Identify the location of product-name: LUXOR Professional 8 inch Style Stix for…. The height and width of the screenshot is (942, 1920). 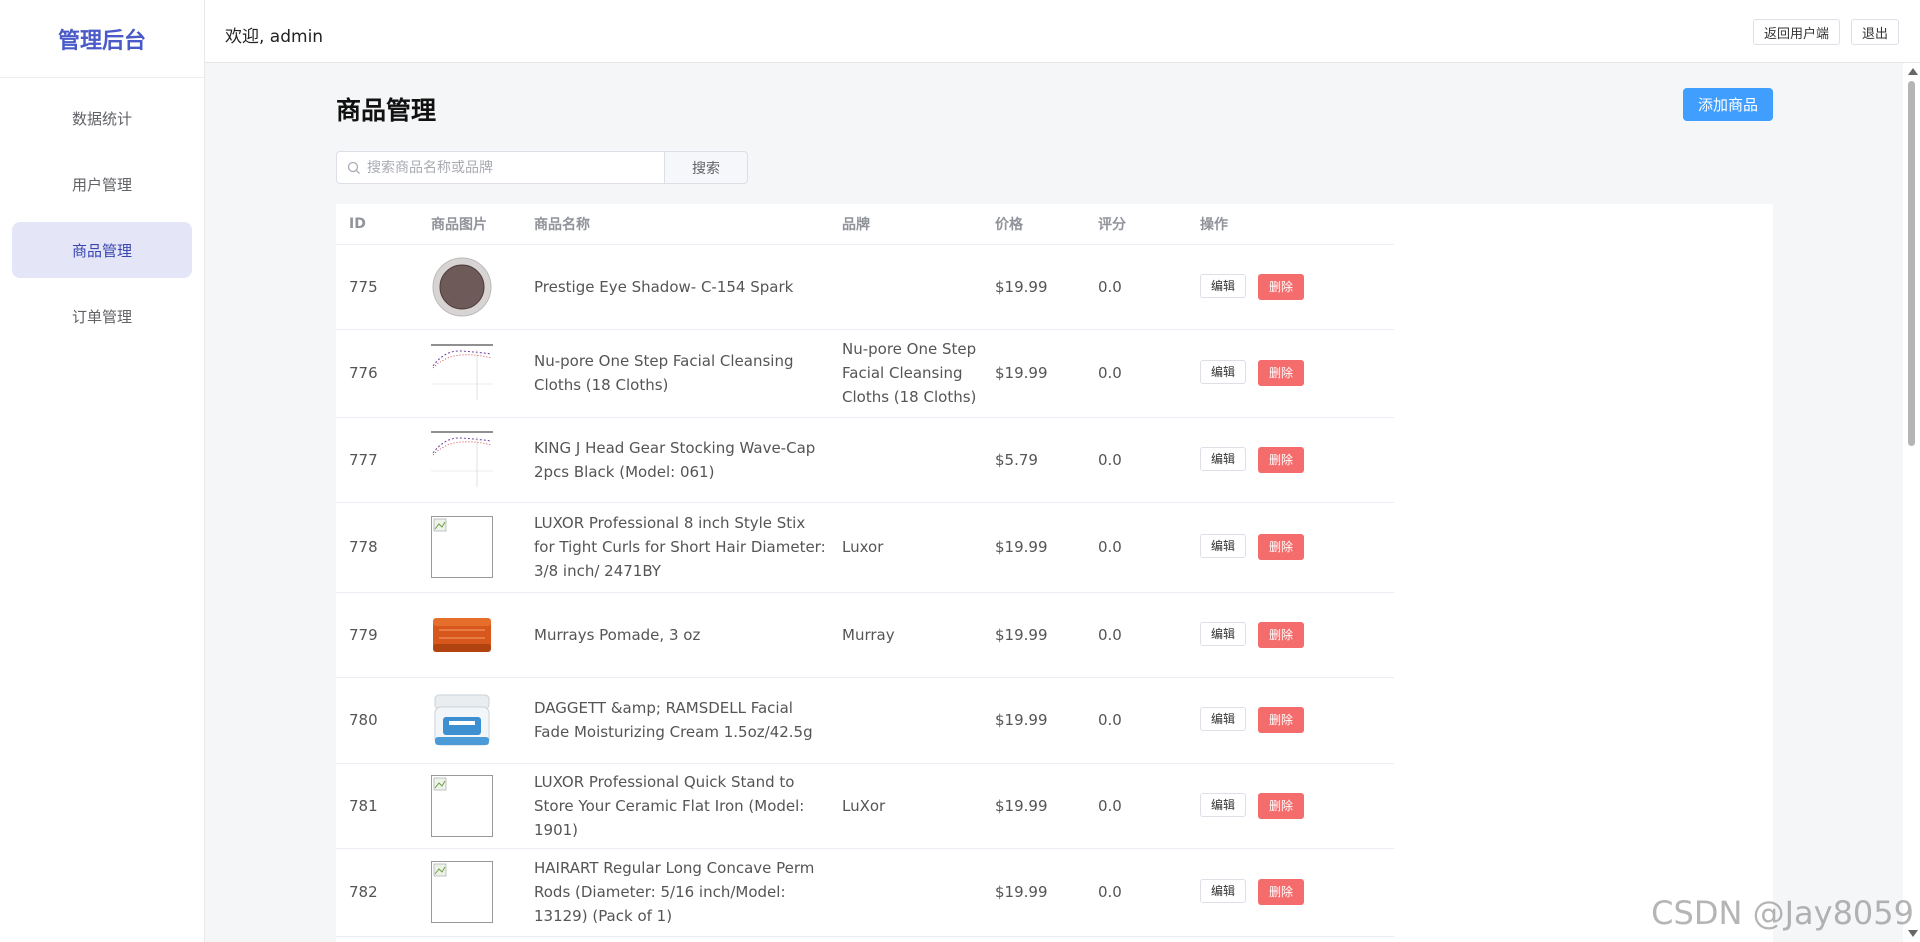
(675, 547).